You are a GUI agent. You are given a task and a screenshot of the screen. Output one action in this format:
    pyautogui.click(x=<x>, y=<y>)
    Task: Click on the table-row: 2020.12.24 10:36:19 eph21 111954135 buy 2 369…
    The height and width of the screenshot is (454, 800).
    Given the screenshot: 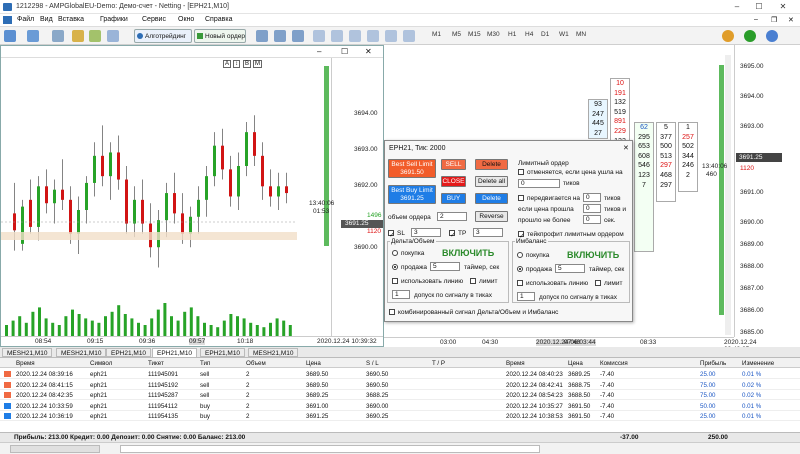 What is the action you would take?
    pyautogui.click(x=400, y=416)
    